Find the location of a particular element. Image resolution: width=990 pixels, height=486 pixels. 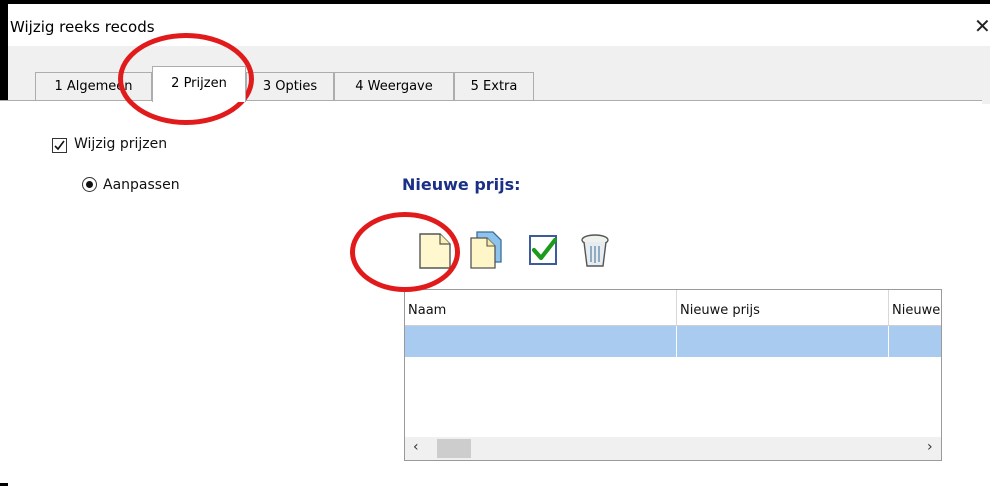

tab-weergave: 4 Weergave is located at coordinates (394, 86).